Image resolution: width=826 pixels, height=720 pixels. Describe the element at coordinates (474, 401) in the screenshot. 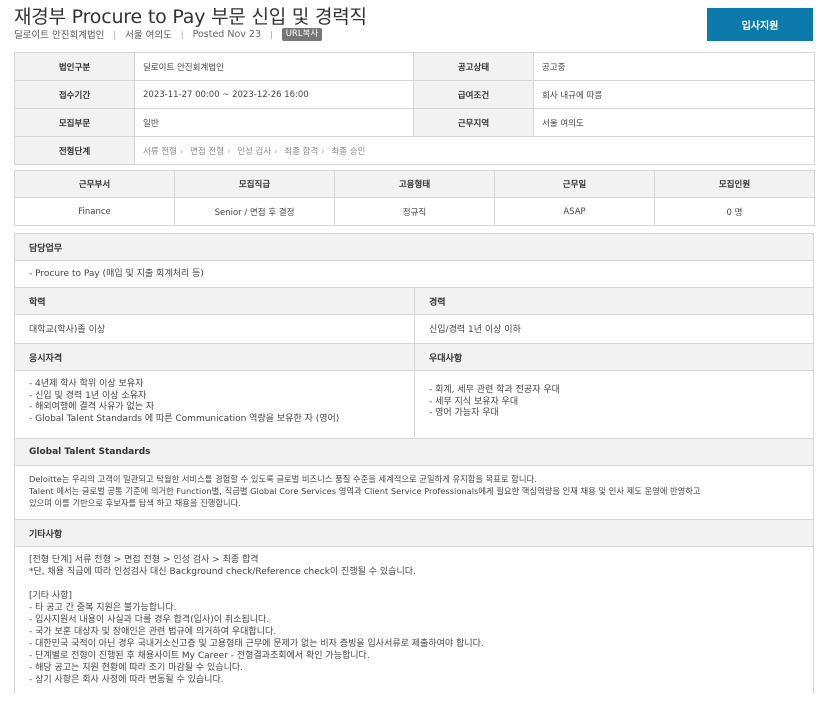

I see `preference-line: - 세무 지식 보유자 우대` at that location.